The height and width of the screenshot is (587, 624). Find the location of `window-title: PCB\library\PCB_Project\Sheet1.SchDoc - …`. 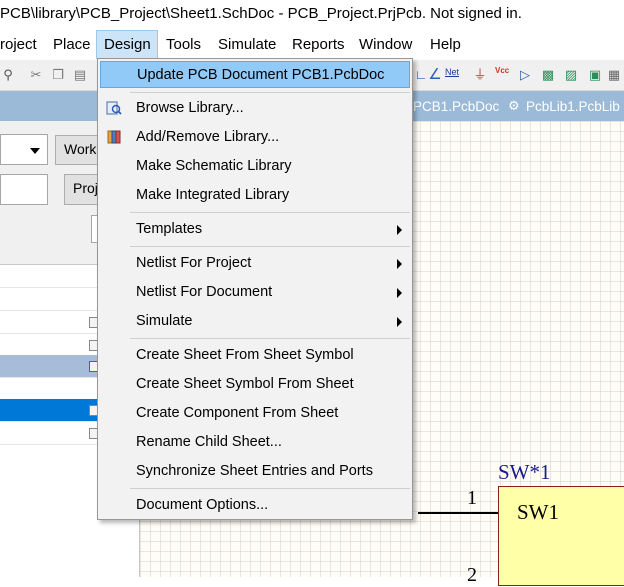

window-title: PCB\library\PCB_Project\Sheet1.SchDoc - … is located at coordinates (261, 13).